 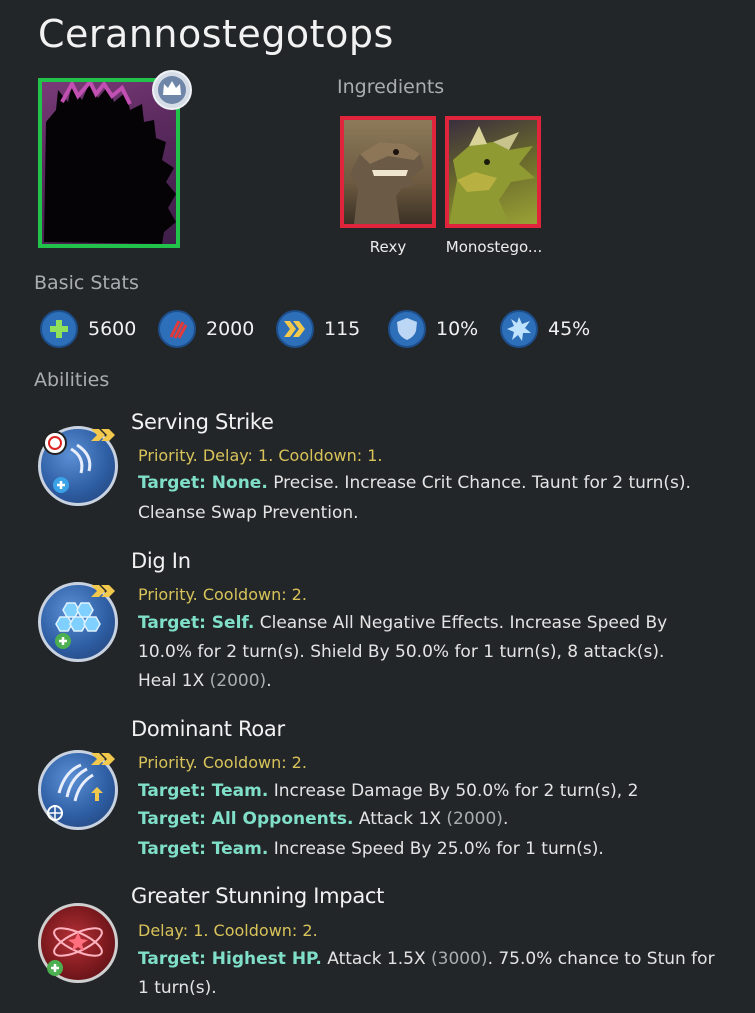 I want to click on ingredient-card-monostego, so click(x=493, y=172).